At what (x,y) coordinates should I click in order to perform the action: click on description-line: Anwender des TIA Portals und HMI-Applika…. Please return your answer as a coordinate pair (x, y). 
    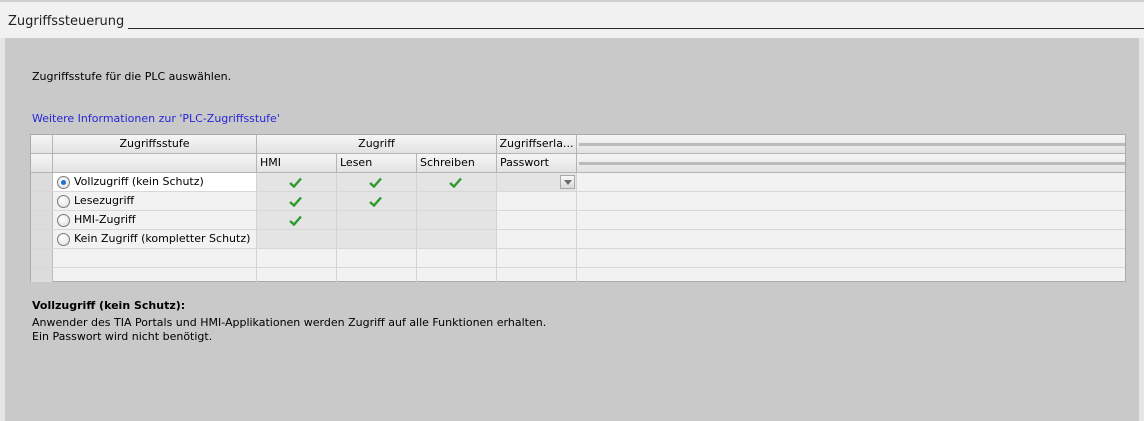
    Looking at the image, I should click on (289, 322).